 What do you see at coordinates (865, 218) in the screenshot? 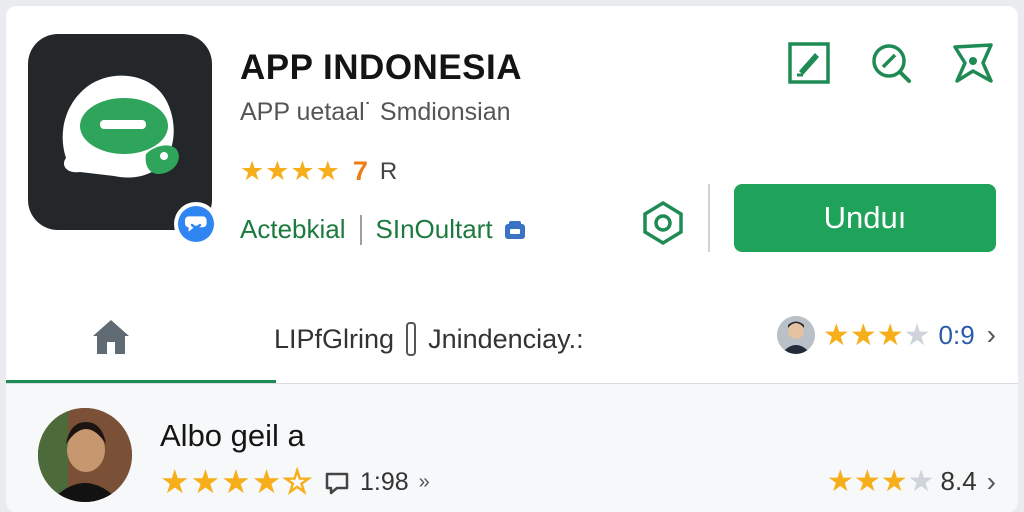
I see `install-button: Unduı` at bounding box center [865, 218].